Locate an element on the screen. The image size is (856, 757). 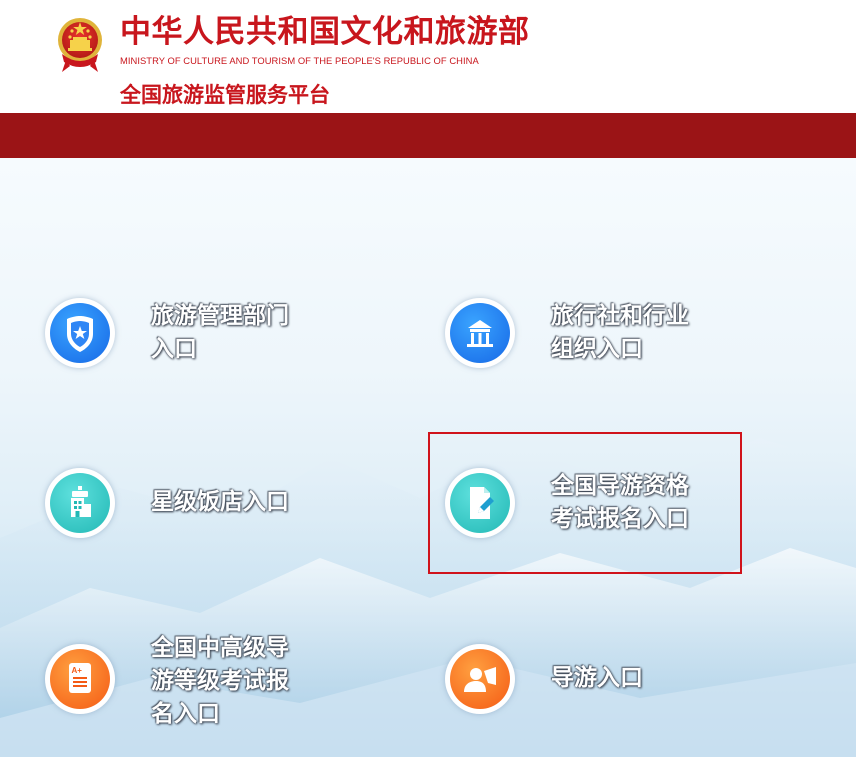
entry-advanced-guide-exam: A+ 全国中高级导 游等级考试报 名入口 is located at coordinates (195, 684).